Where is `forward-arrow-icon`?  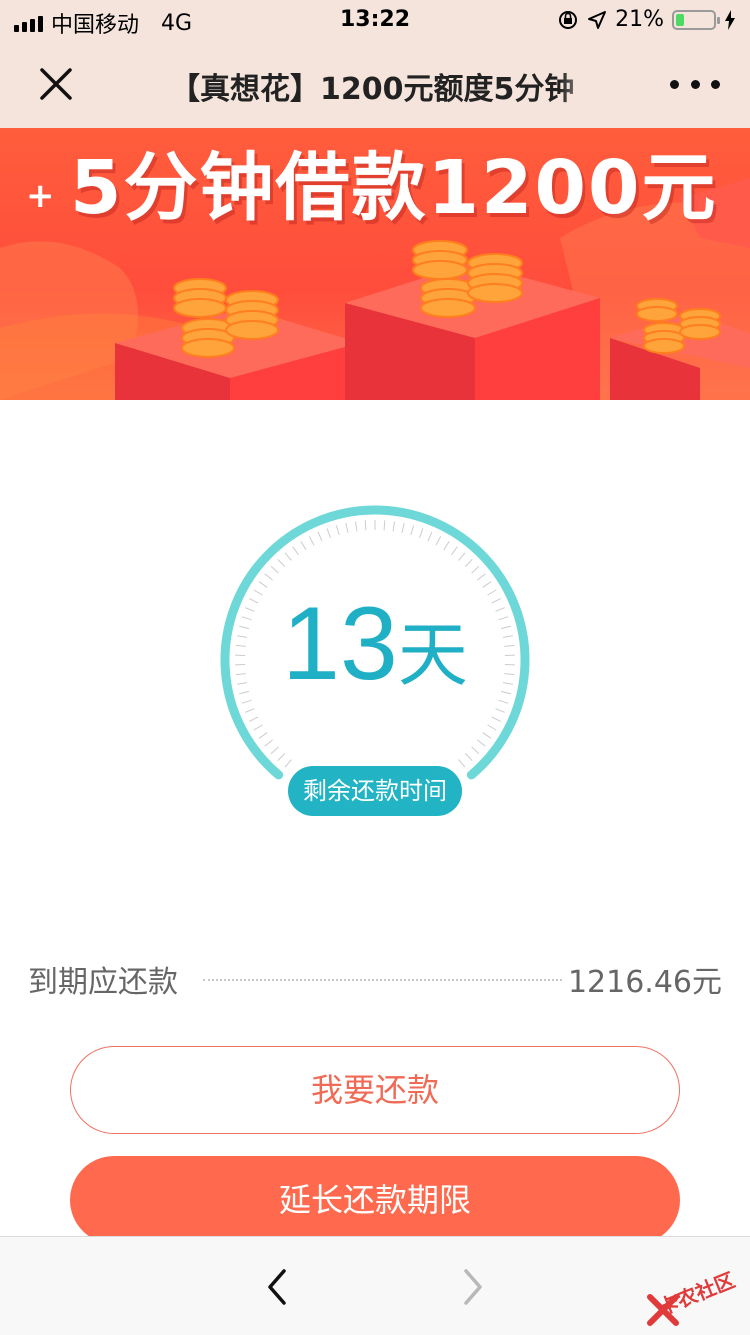 forward-arrow-icon is located at coordinates (472, 1287).